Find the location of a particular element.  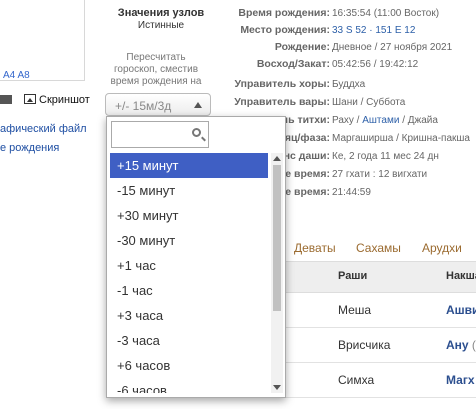

export-row: Скриншот is located at coordinates (45, 100).